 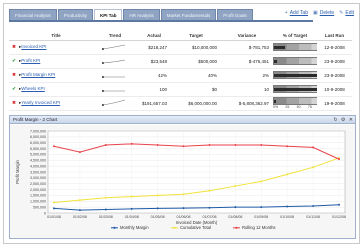 What do you see at coordinates (40, 102) in the screenshot?
I see `kpi-title-link: Yearly Invoiced KPI` at bounding box center [40, 102].